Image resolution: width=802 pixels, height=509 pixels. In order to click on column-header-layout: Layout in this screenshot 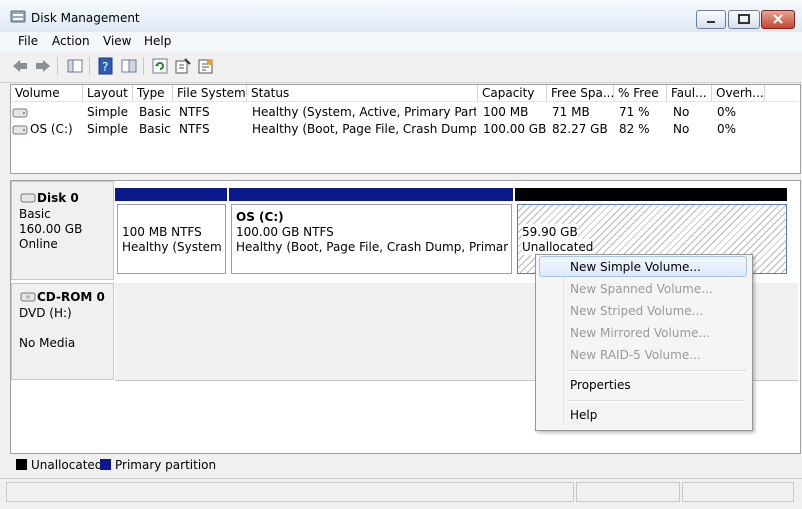, I will do `click(108, 93)`.